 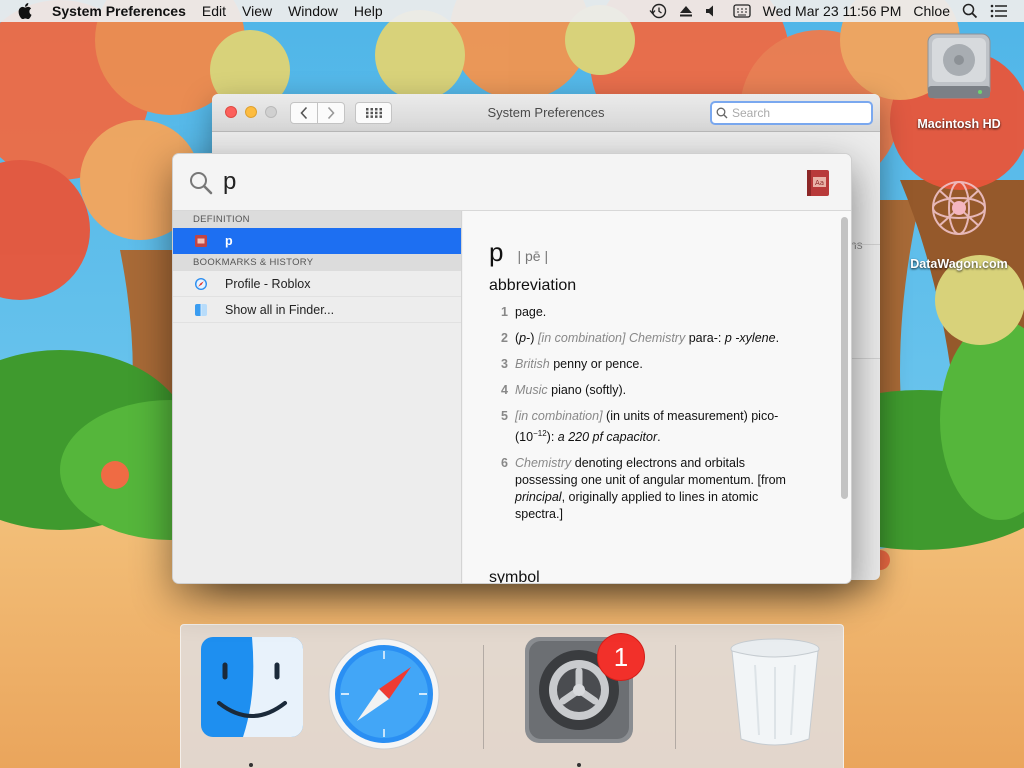 What do you see at coordinates (119, 11) in the screenshot?
I see `menu-app-name: System Preferences` at bounding box center [119, 11].